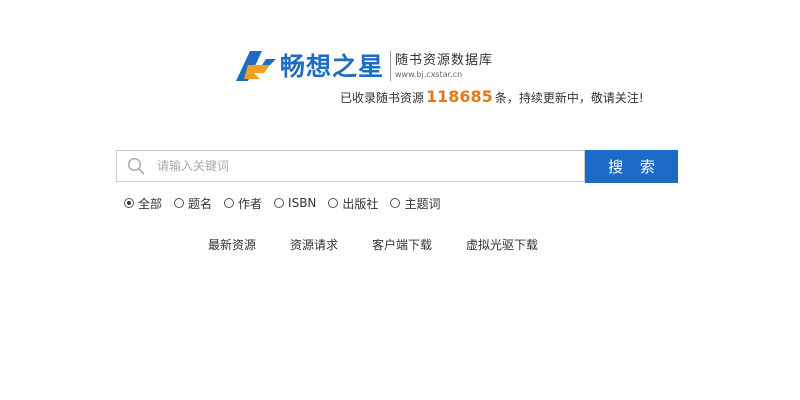 The height and width of the screenshot is (400, 800). I want to click on filter-all: 全部, so click(143, 203).